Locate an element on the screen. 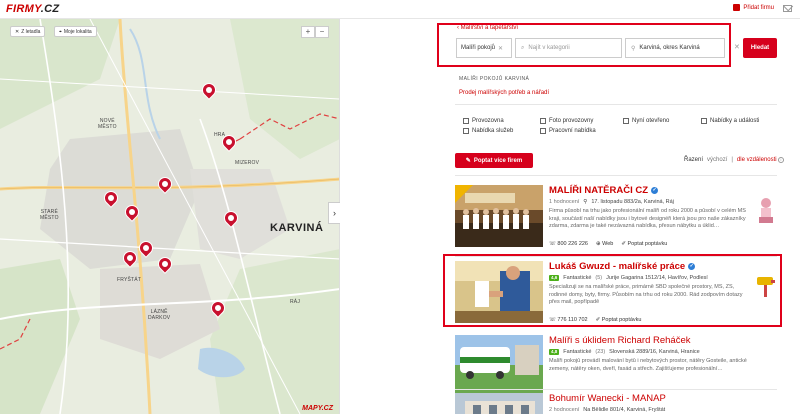  map-label-lazne-darkov: LÁZNĚ DARKOV is located at coordinates (159, 315).